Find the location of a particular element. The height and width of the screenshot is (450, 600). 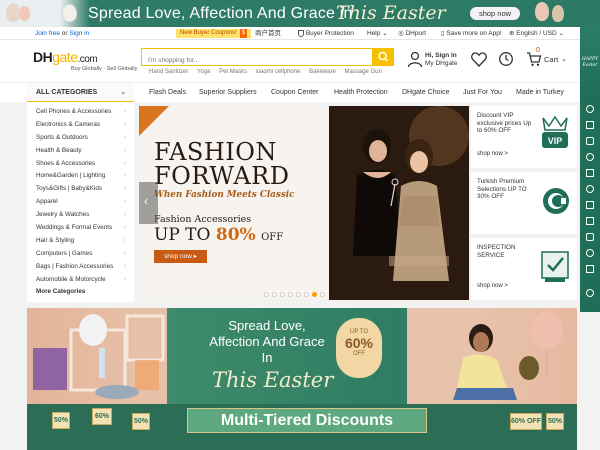

more-categories-link: More Categories is located at coordinates (80, 292).